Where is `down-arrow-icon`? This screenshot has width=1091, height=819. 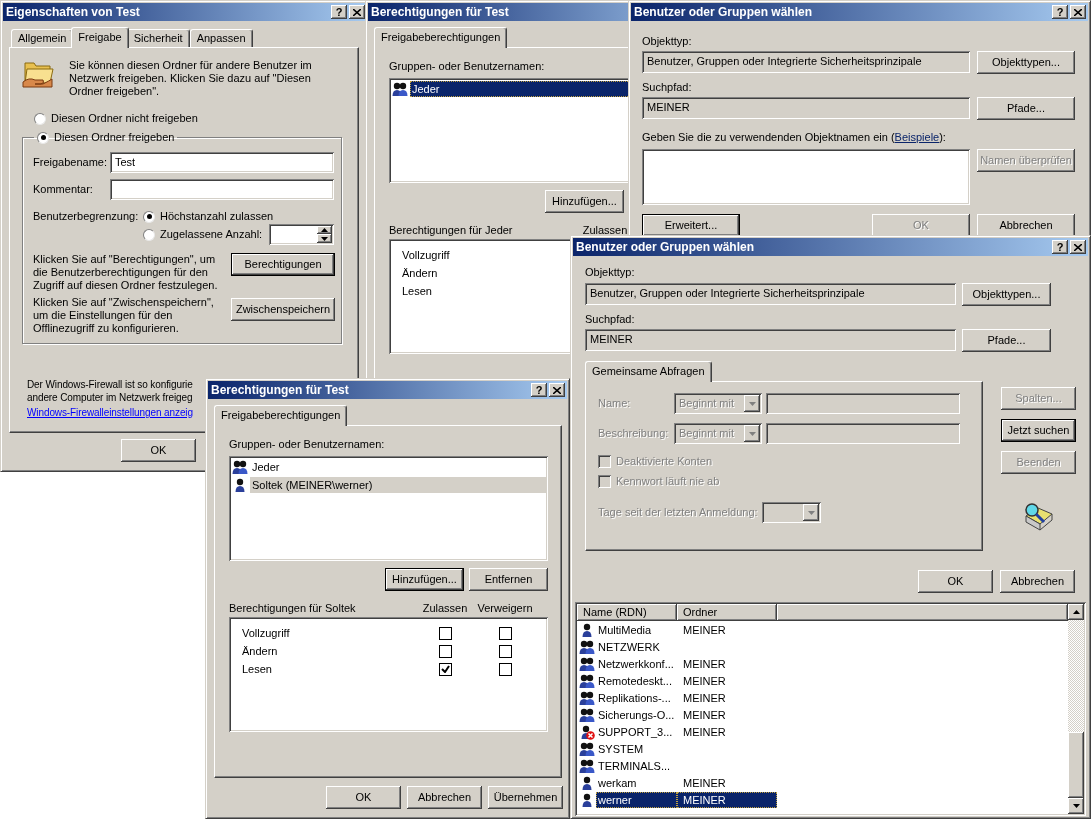
down-arrow-icon is located at coordinates (324, 238).